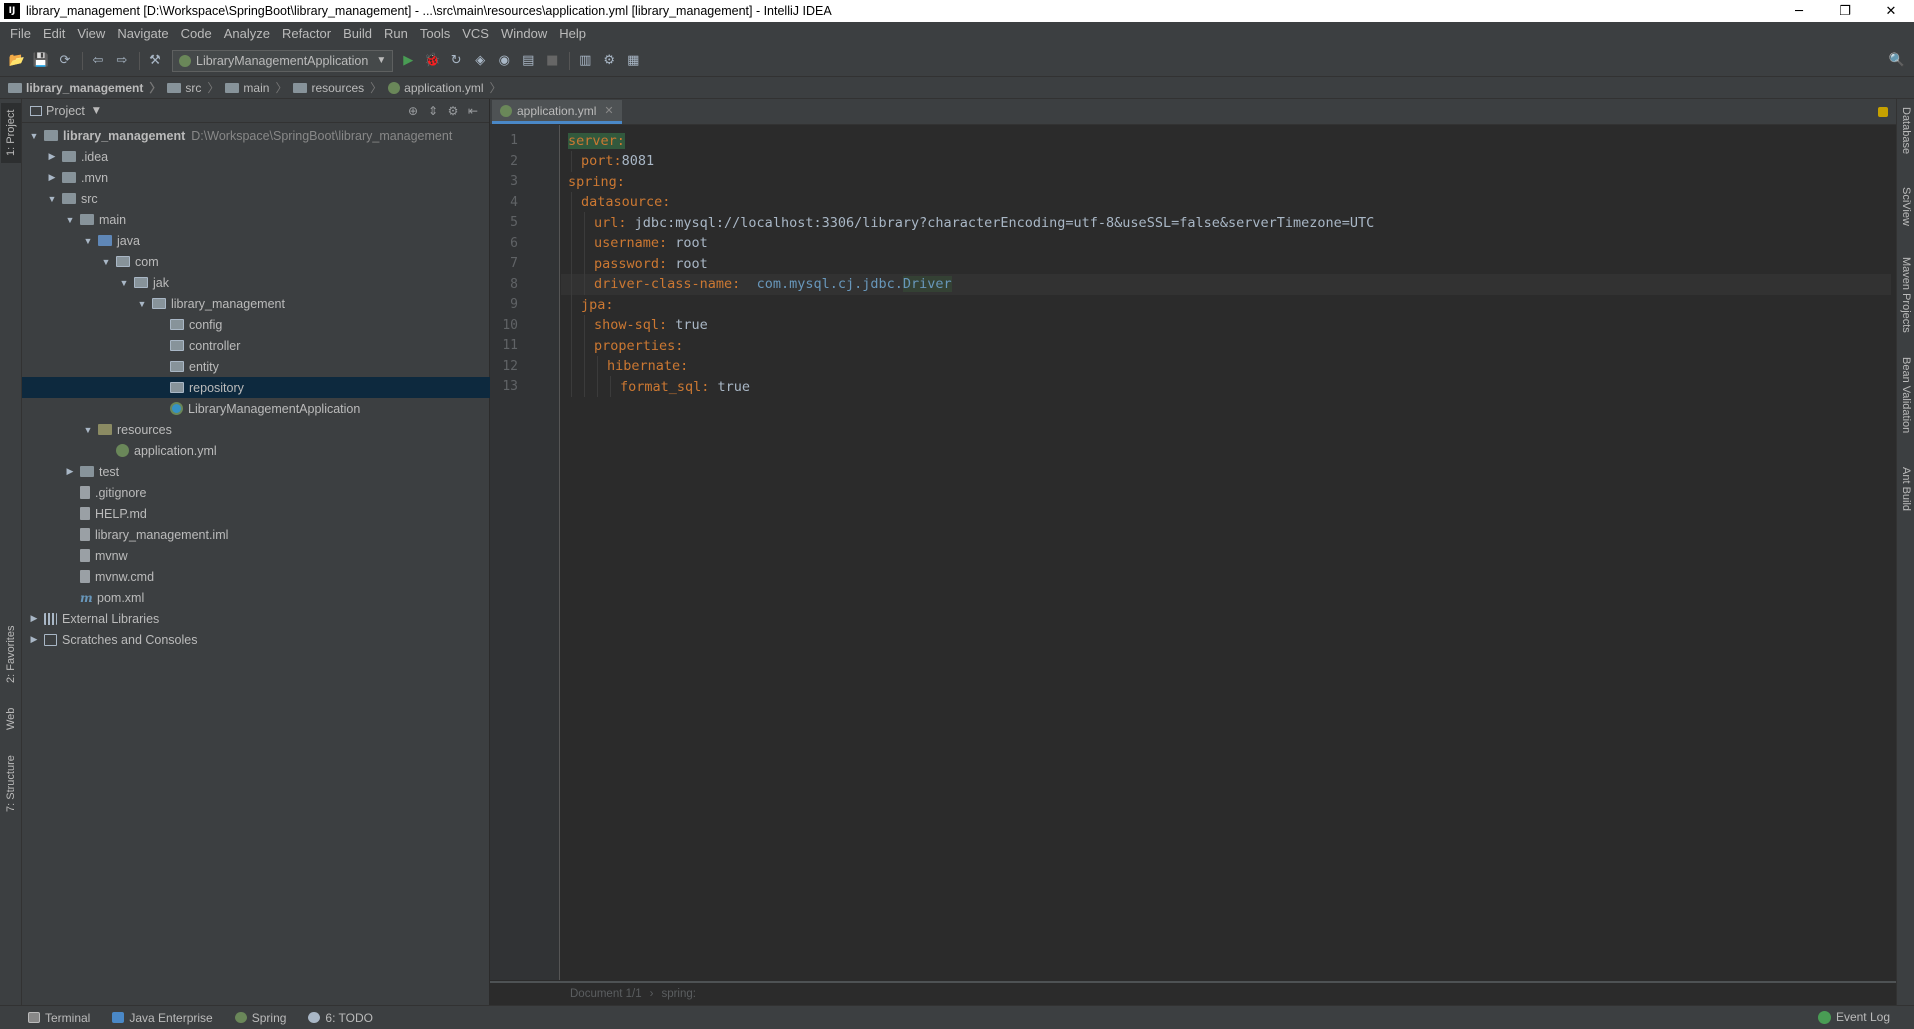 This screenshot has width=1914, height=1029. Describe the element at coordinates (65, 111) in the screenshot. I see `project-view-selector: Project` at that location.